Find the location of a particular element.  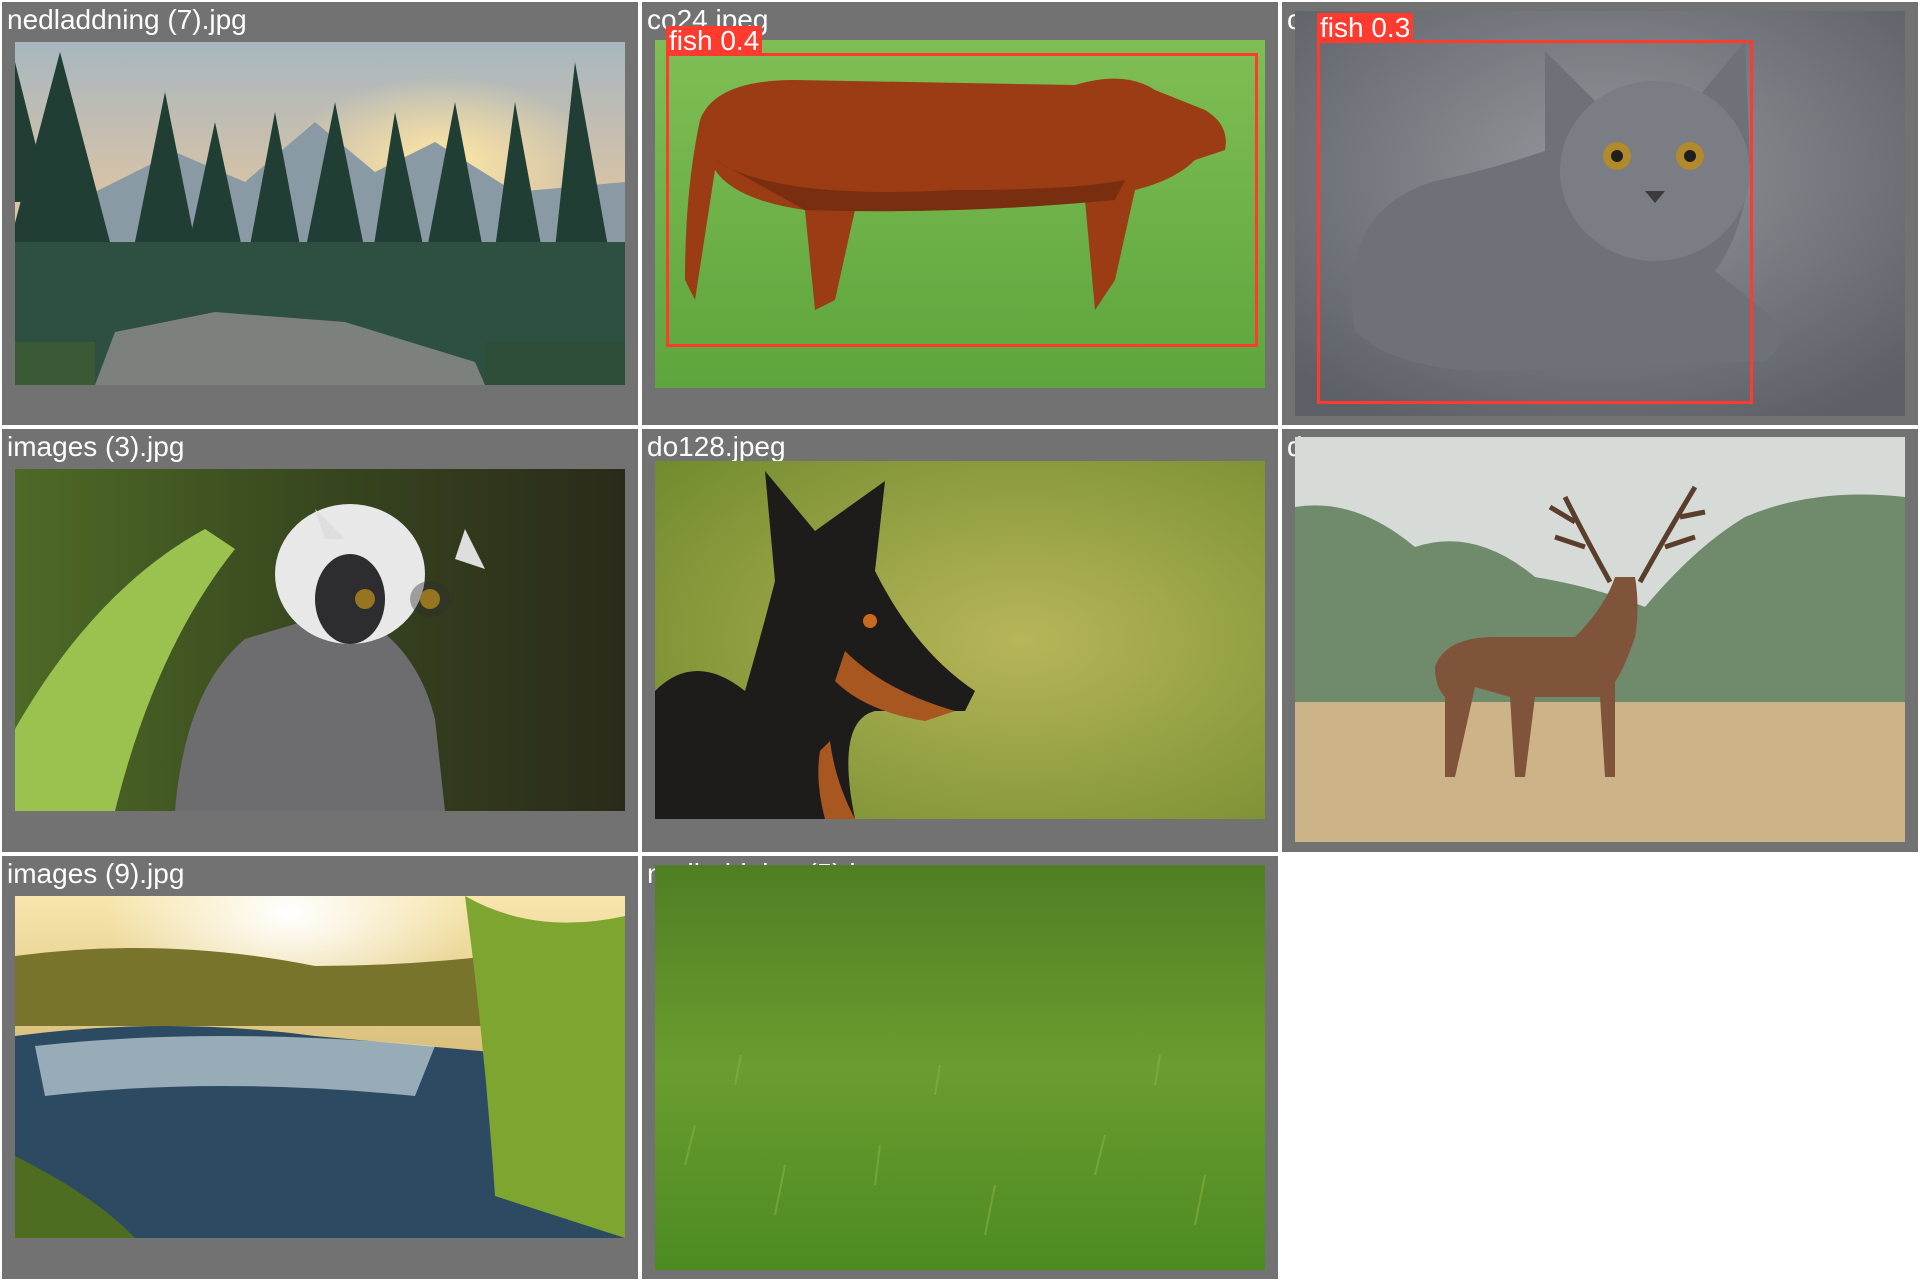

image-tile-1: nedladdning (7).jpg is located at coordinates (320, 213).